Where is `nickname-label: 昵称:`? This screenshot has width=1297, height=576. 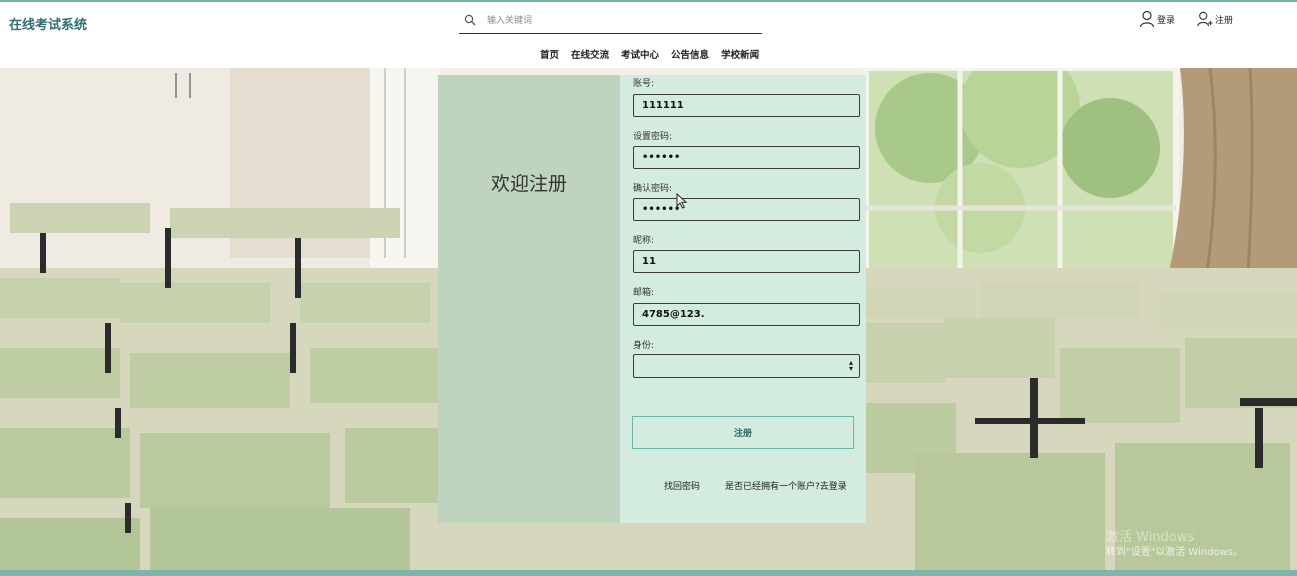
nickname-label: 昵称: is located at coordinates (644, 241).